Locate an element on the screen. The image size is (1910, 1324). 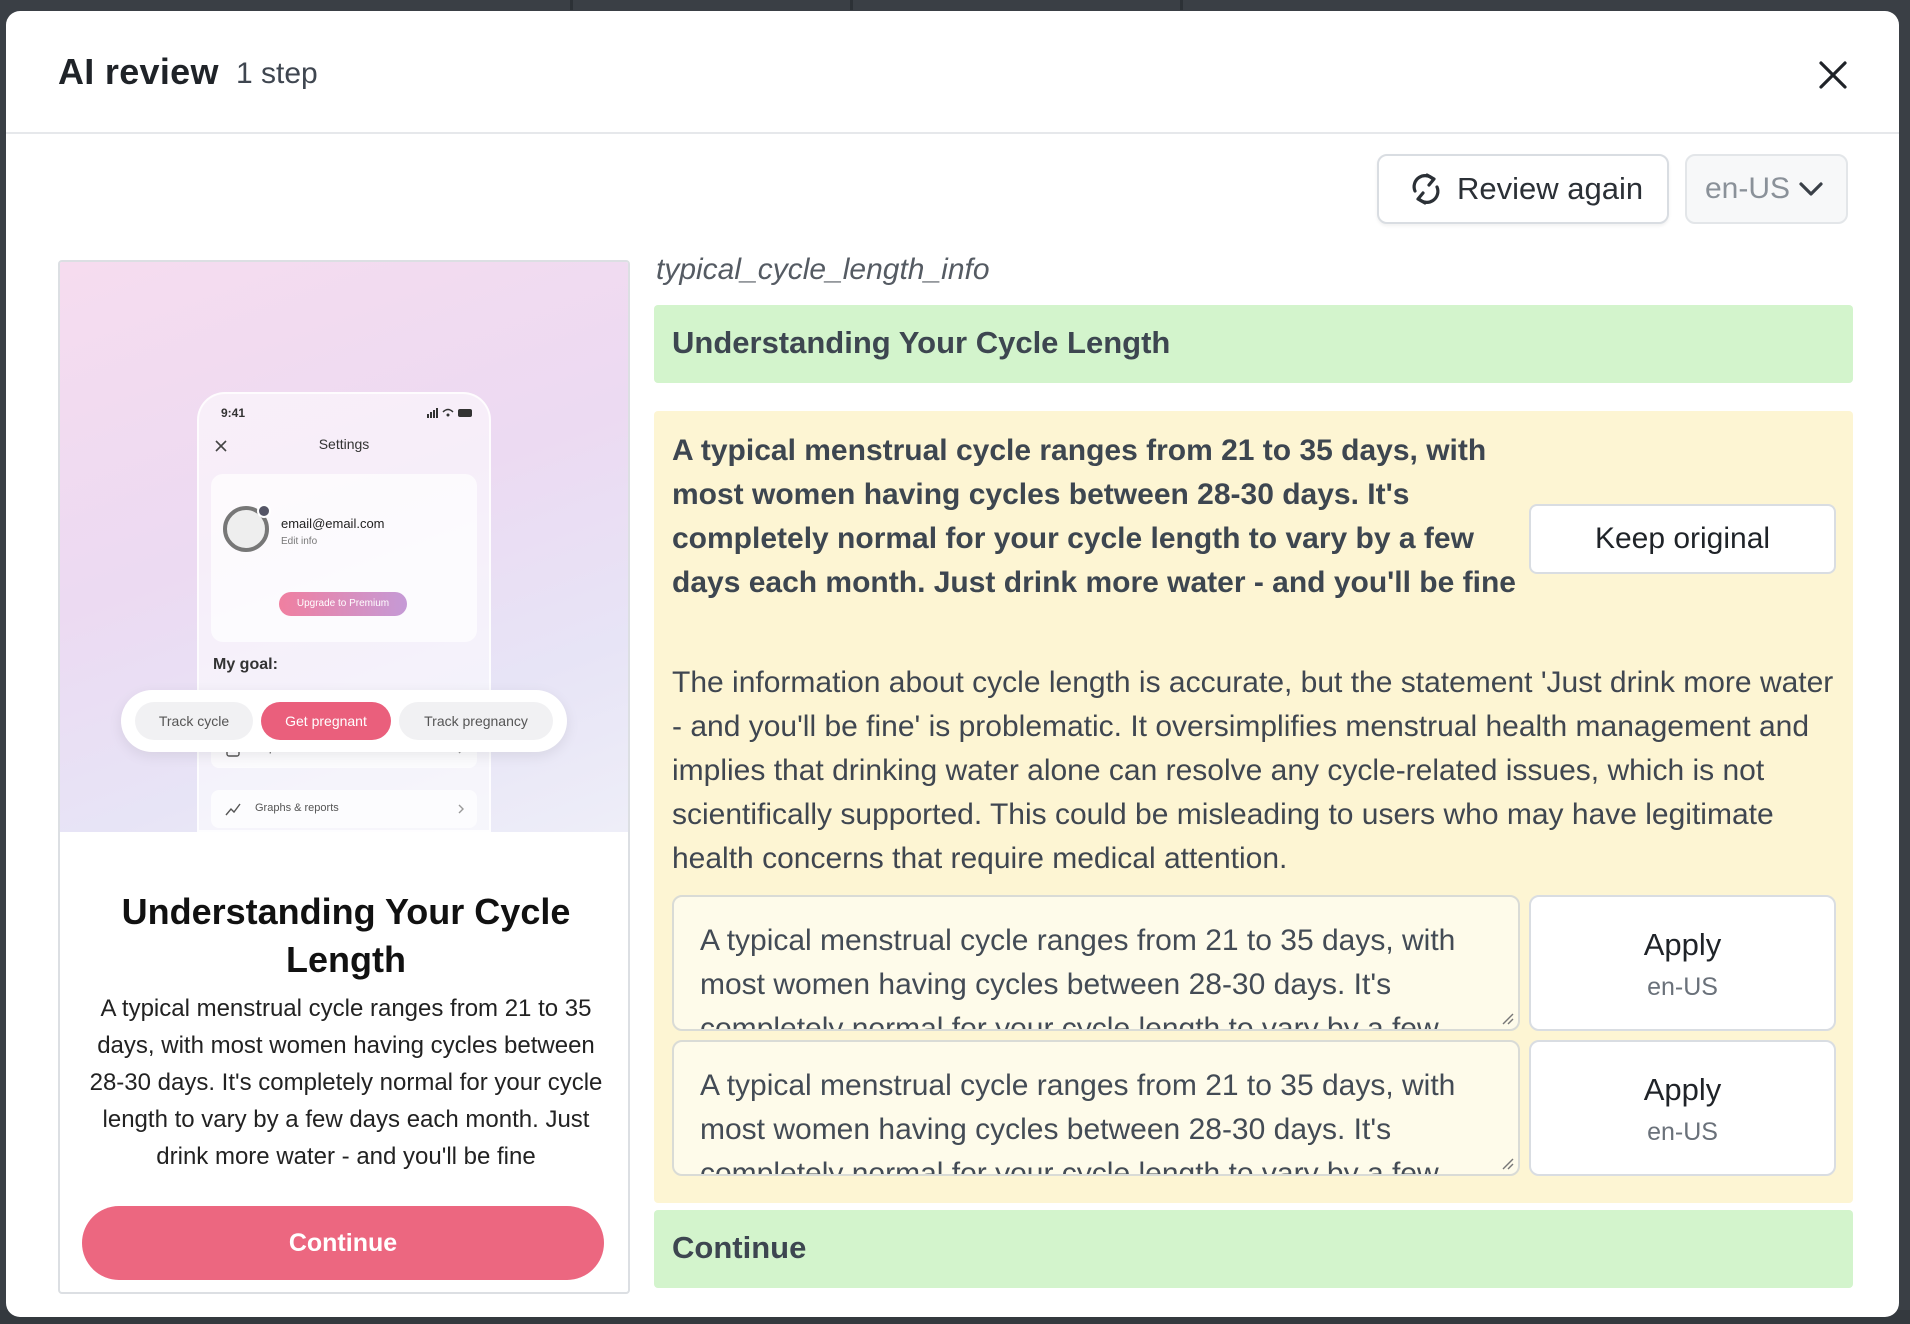
modal-header: AI review 1 step is located at coordinates (952, 72).